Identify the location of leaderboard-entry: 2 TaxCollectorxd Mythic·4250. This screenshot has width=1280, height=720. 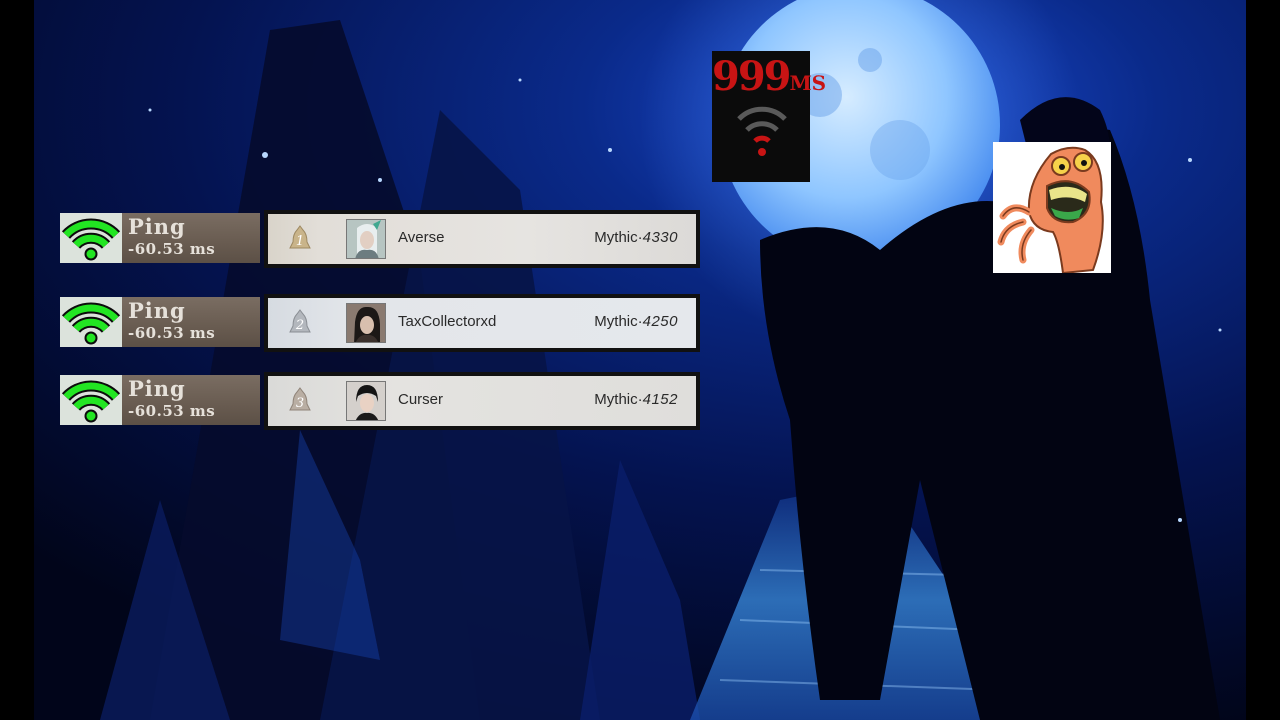
(482, 323).